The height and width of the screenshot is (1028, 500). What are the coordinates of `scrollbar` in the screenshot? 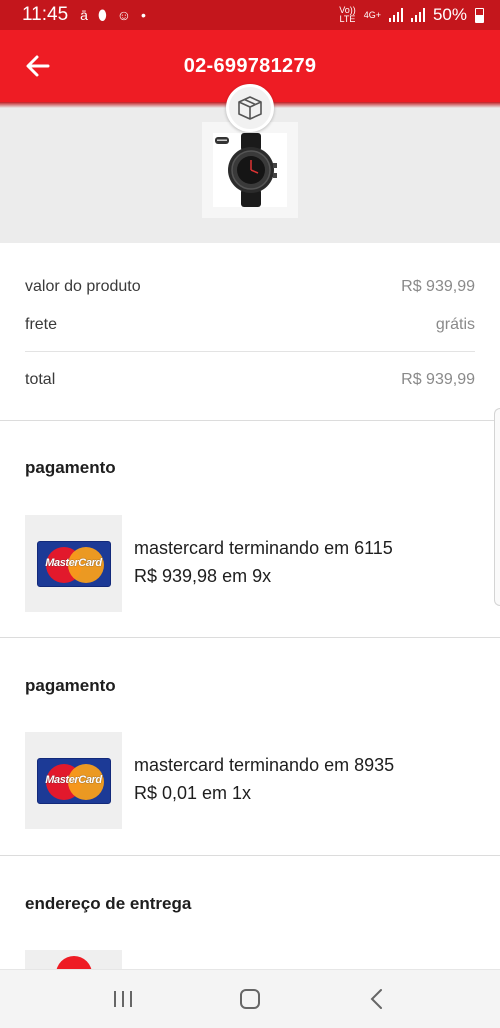 It's located at (497, 507).